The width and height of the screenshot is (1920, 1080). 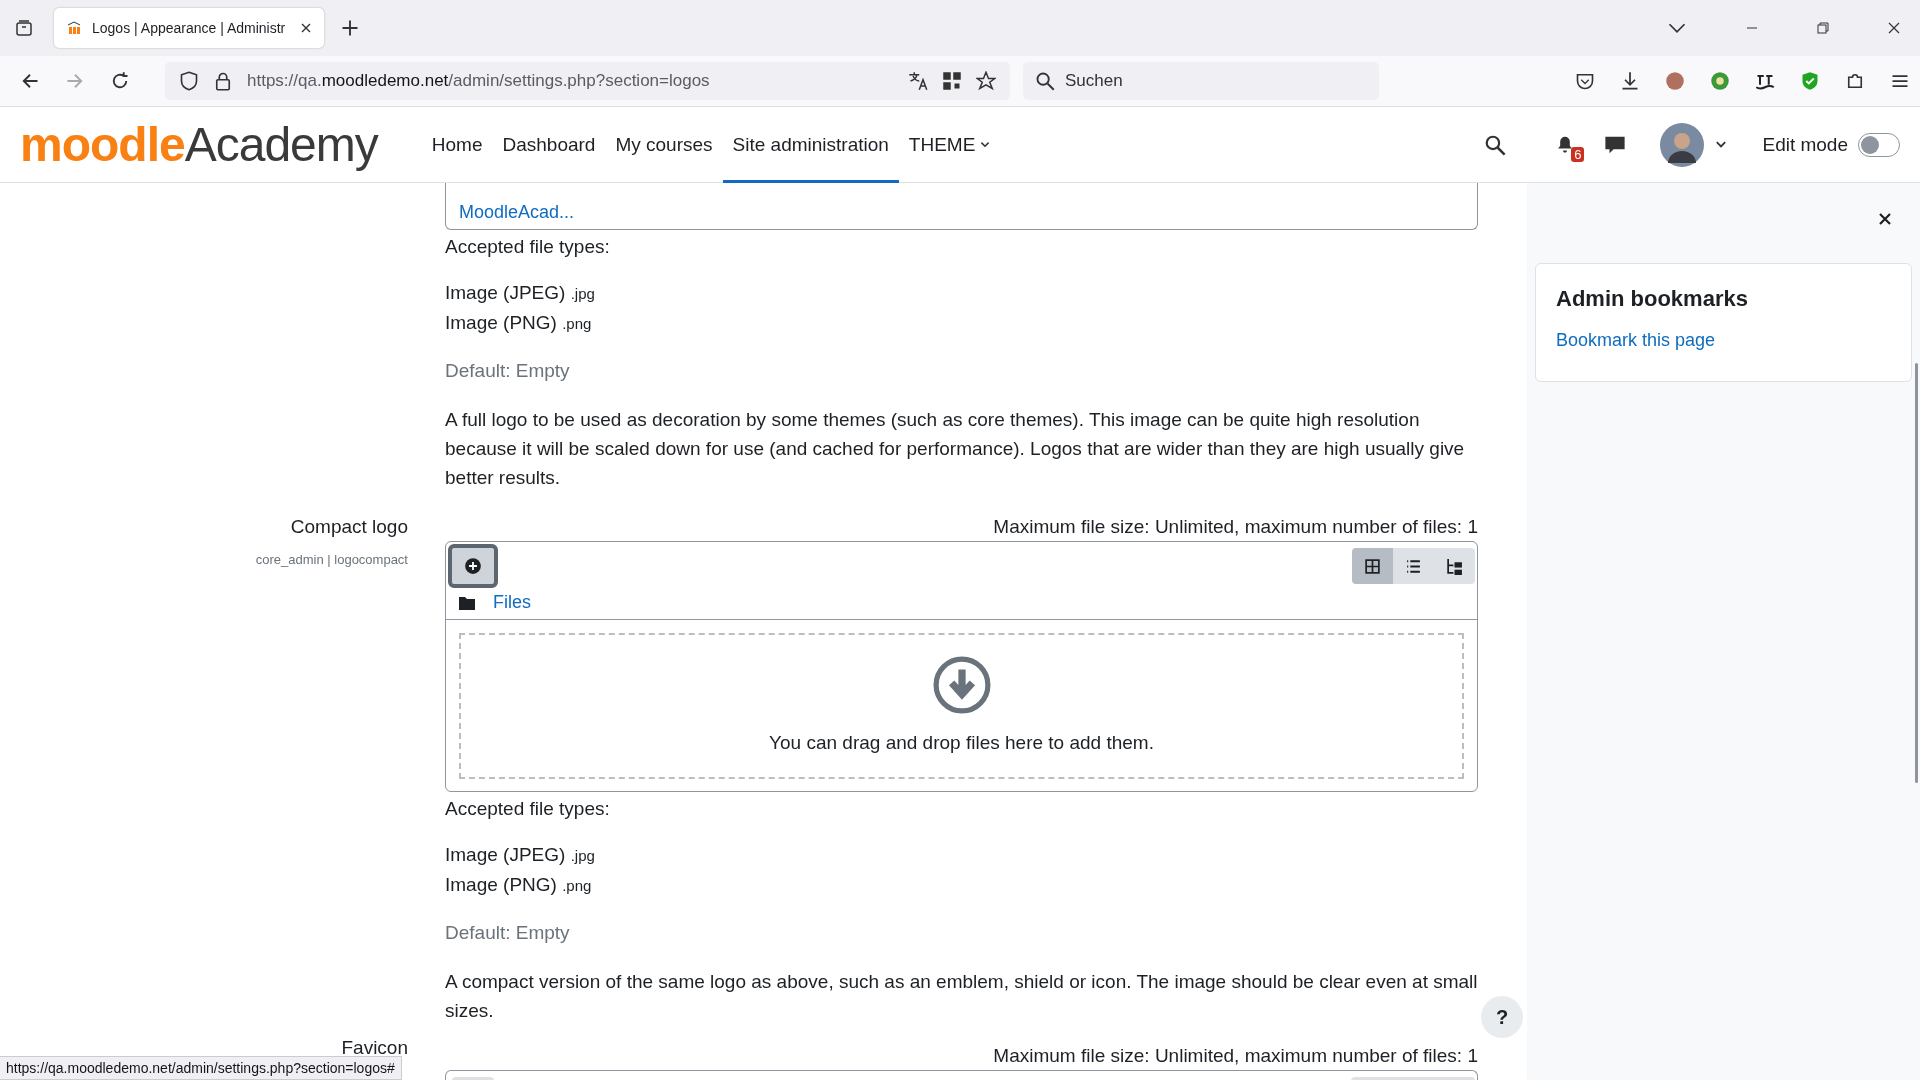 What do you see at coordinates (478, 81) in the screenshot?
I see `url-text: https://qa.moodledemo.net/admin/settings.php?section=logos` at bounding box center [478, 81].